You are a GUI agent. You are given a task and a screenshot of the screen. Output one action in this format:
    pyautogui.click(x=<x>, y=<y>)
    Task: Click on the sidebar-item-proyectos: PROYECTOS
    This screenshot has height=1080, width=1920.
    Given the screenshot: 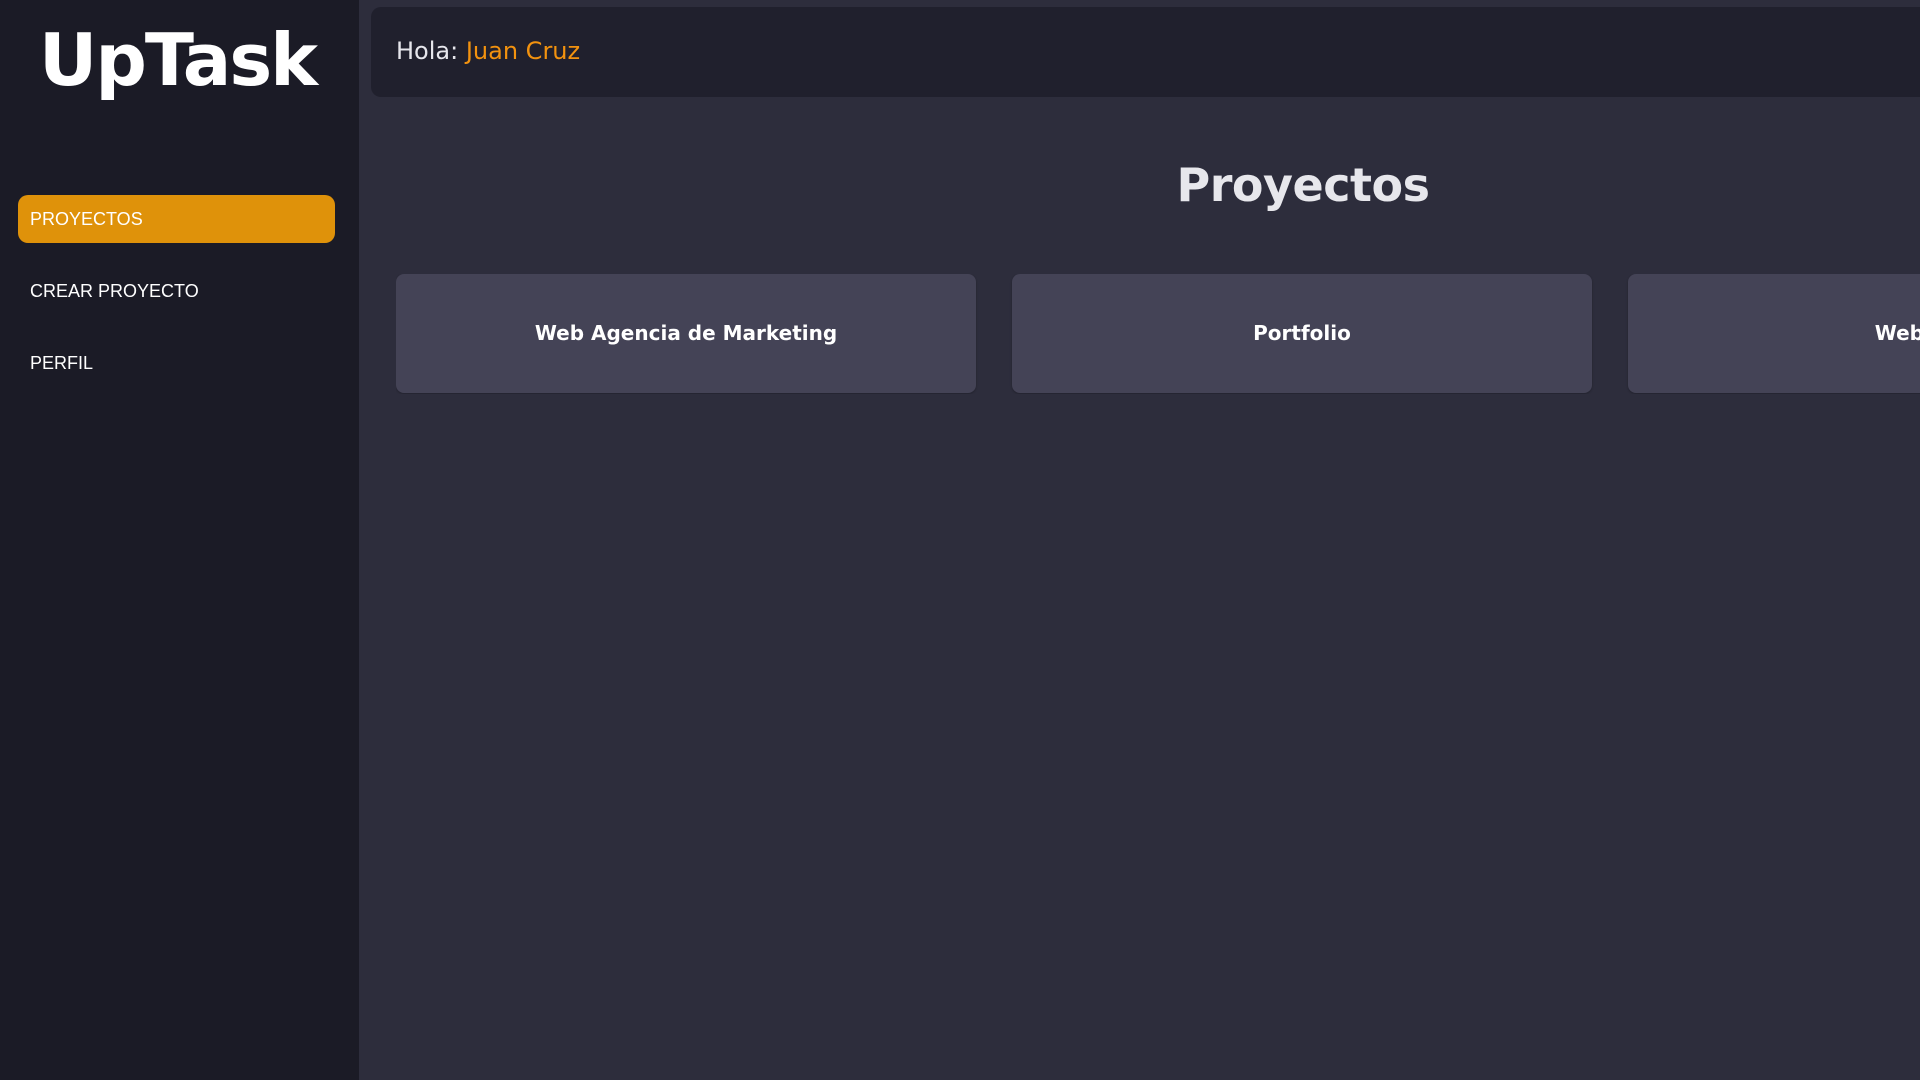 What is the action you would take?
    pyautogui.click(x=176, y=219)
    